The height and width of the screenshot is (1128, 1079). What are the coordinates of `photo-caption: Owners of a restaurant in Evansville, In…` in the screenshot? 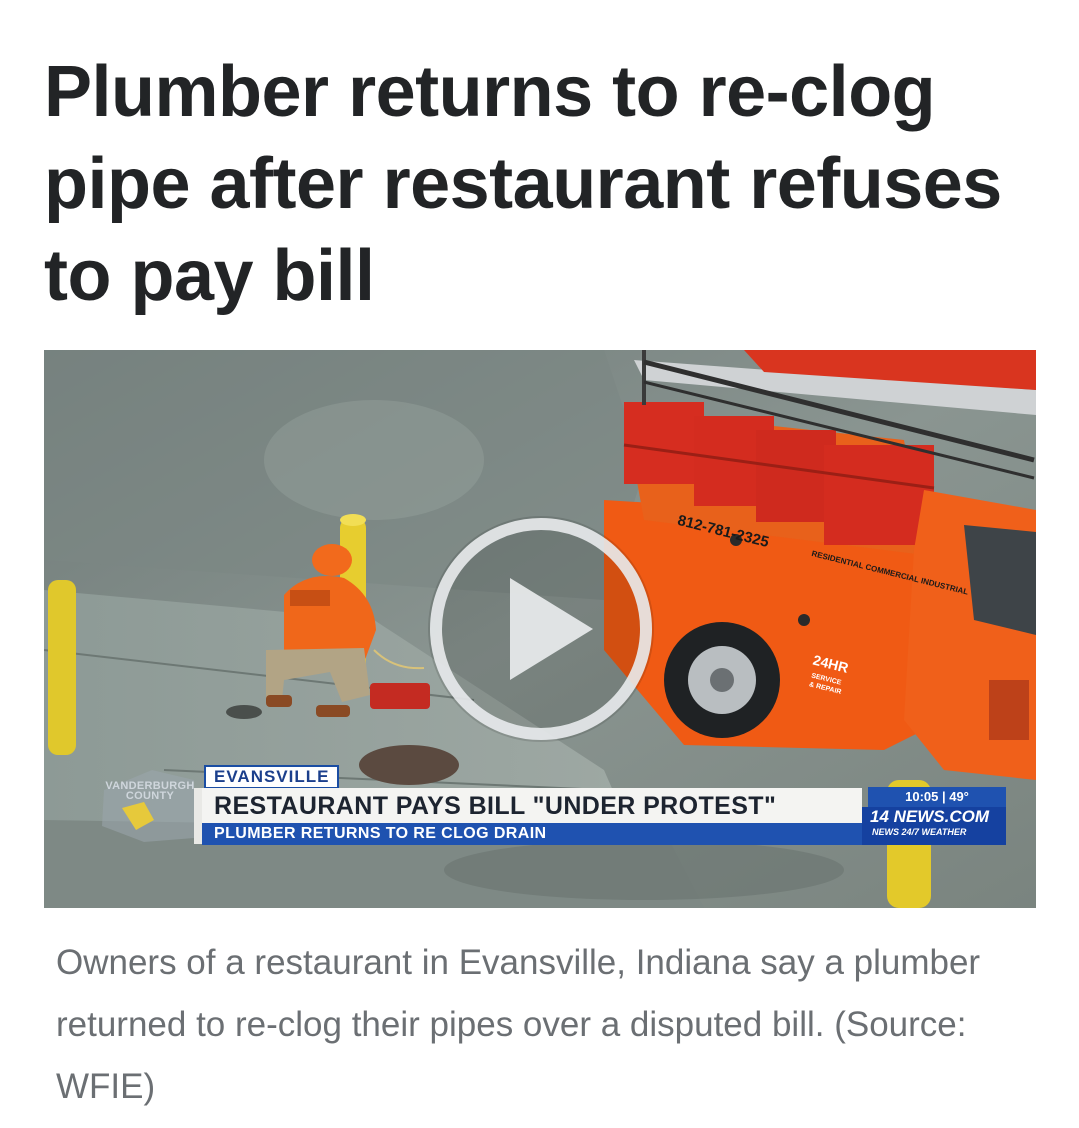 It's located at (518, 1024).